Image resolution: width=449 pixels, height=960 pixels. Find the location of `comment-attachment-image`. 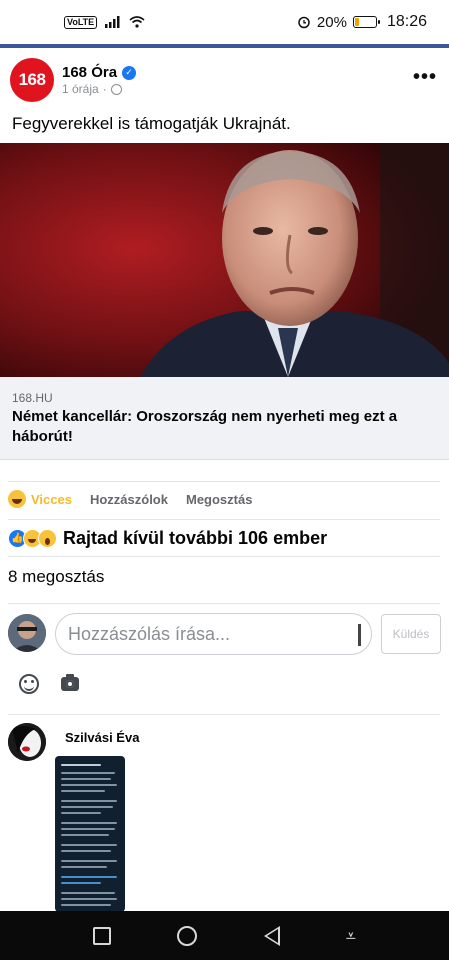

comment-attachment-image is located at coordinates (90, 834).